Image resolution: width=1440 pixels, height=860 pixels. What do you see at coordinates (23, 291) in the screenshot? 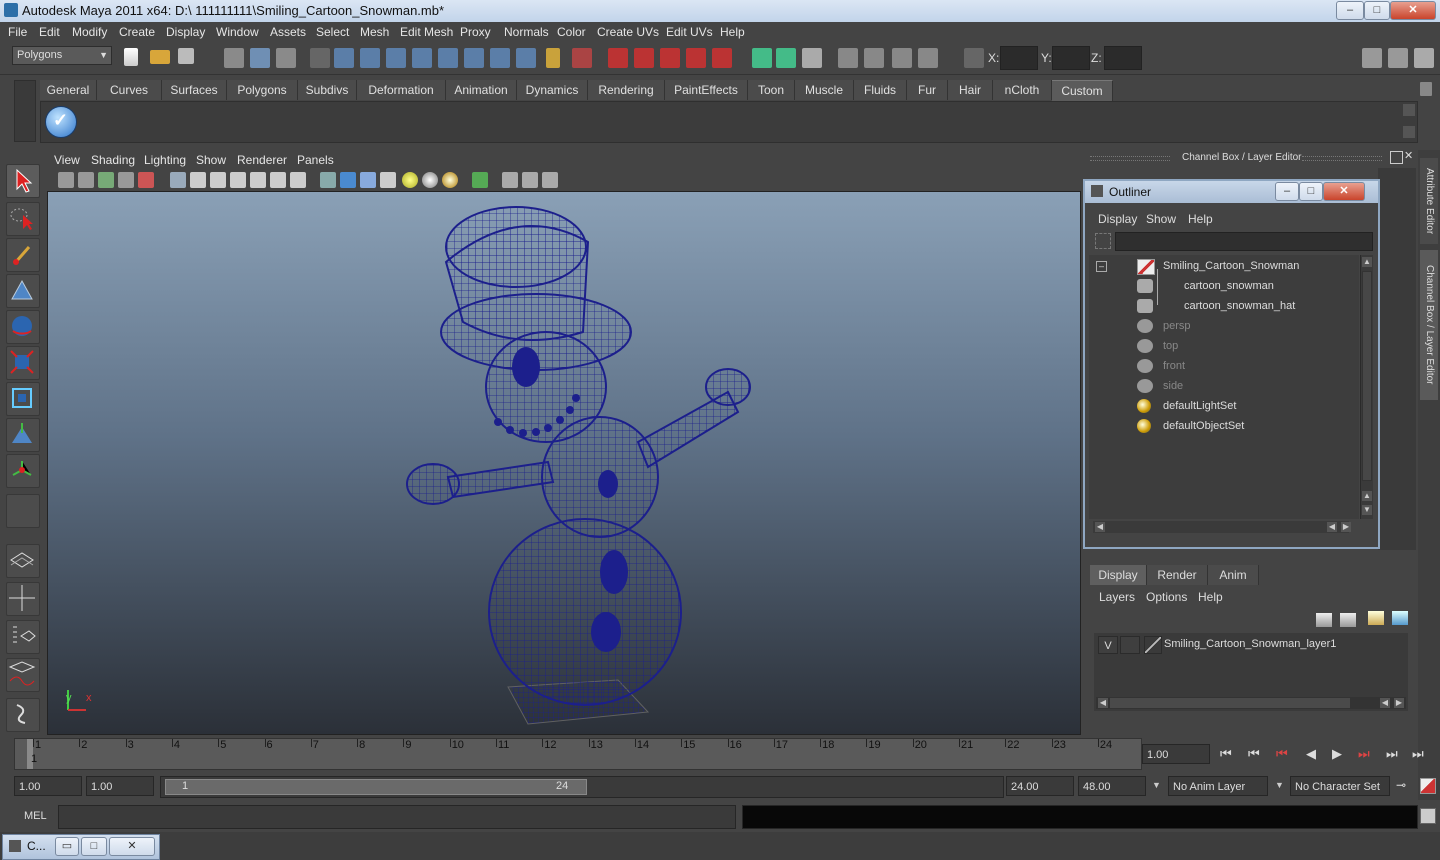
I see `move-tool-icon` at bounding box center [23, 291].